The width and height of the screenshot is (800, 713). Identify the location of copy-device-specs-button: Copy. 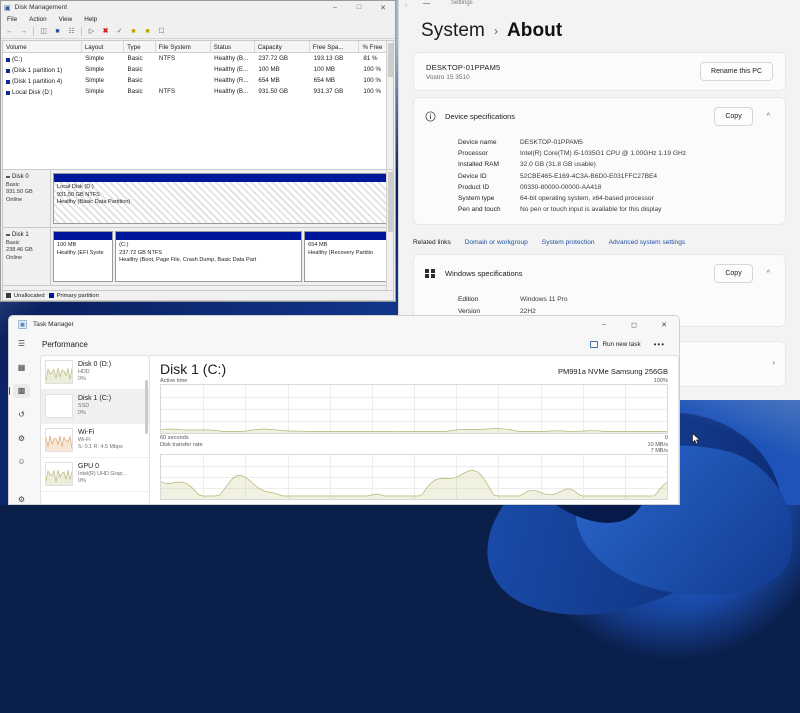
(733, 116).